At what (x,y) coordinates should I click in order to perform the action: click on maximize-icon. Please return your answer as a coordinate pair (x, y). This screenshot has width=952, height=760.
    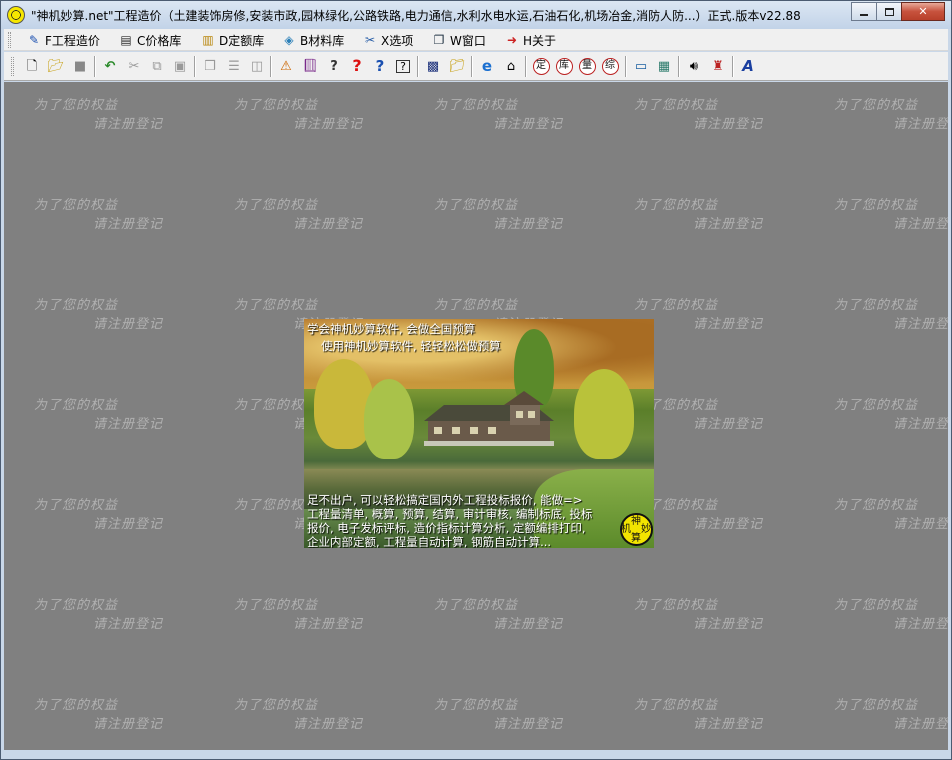
    Looking at the image, I should click on (889, 11).